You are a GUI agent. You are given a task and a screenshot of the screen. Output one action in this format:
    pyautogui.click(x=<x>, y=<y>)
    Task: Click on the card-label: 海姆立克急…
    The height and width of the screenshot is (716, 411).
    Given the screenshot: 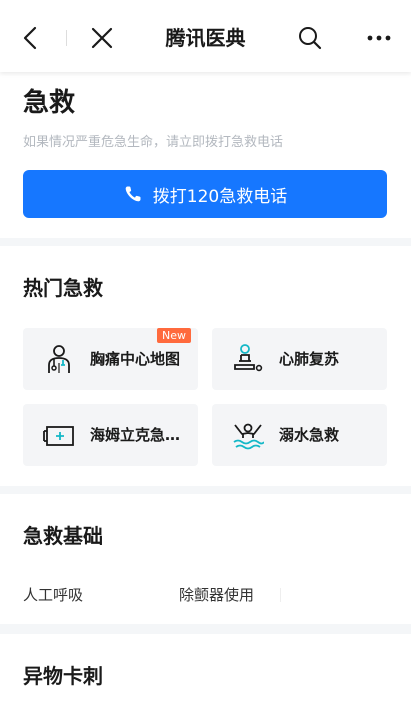 What is the action you would take?
    pyautogui.click(x=135, y=435)
    